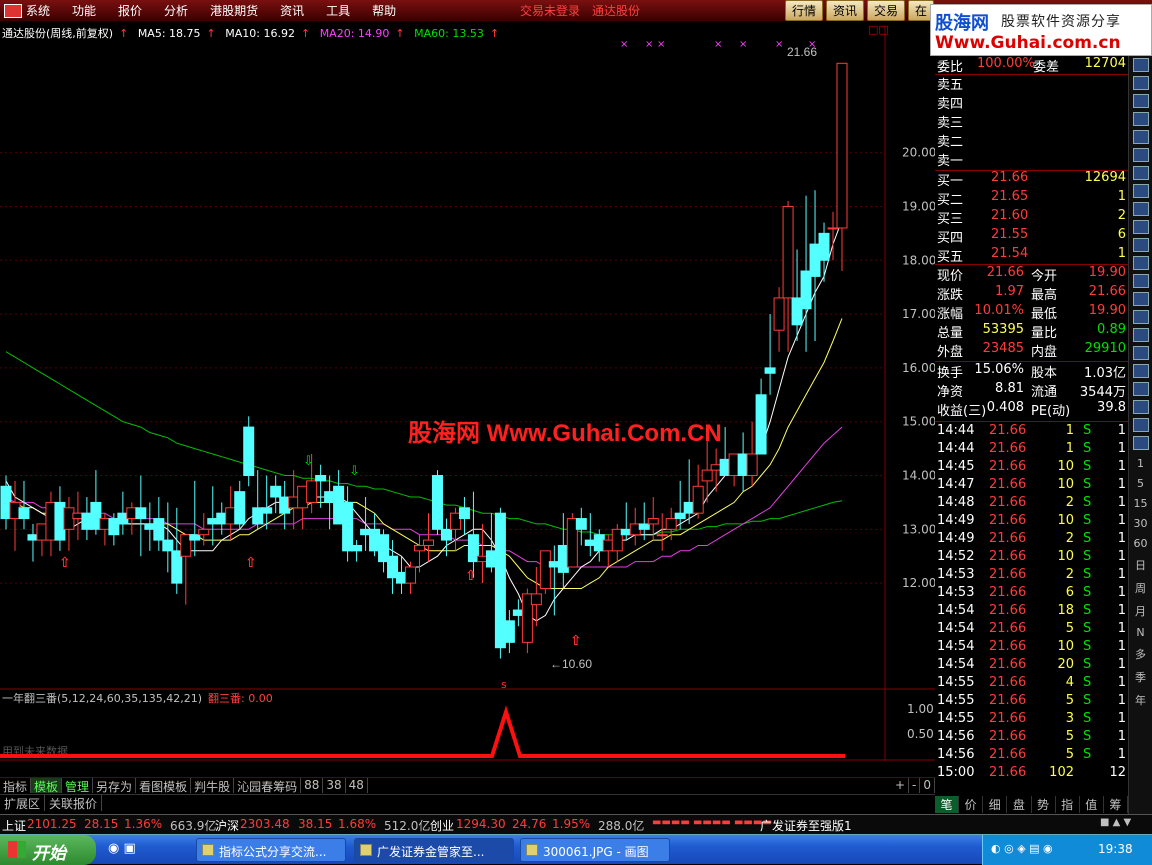  I want to click on menu-item-hk-futures: 港股期货, so click(234, 10).